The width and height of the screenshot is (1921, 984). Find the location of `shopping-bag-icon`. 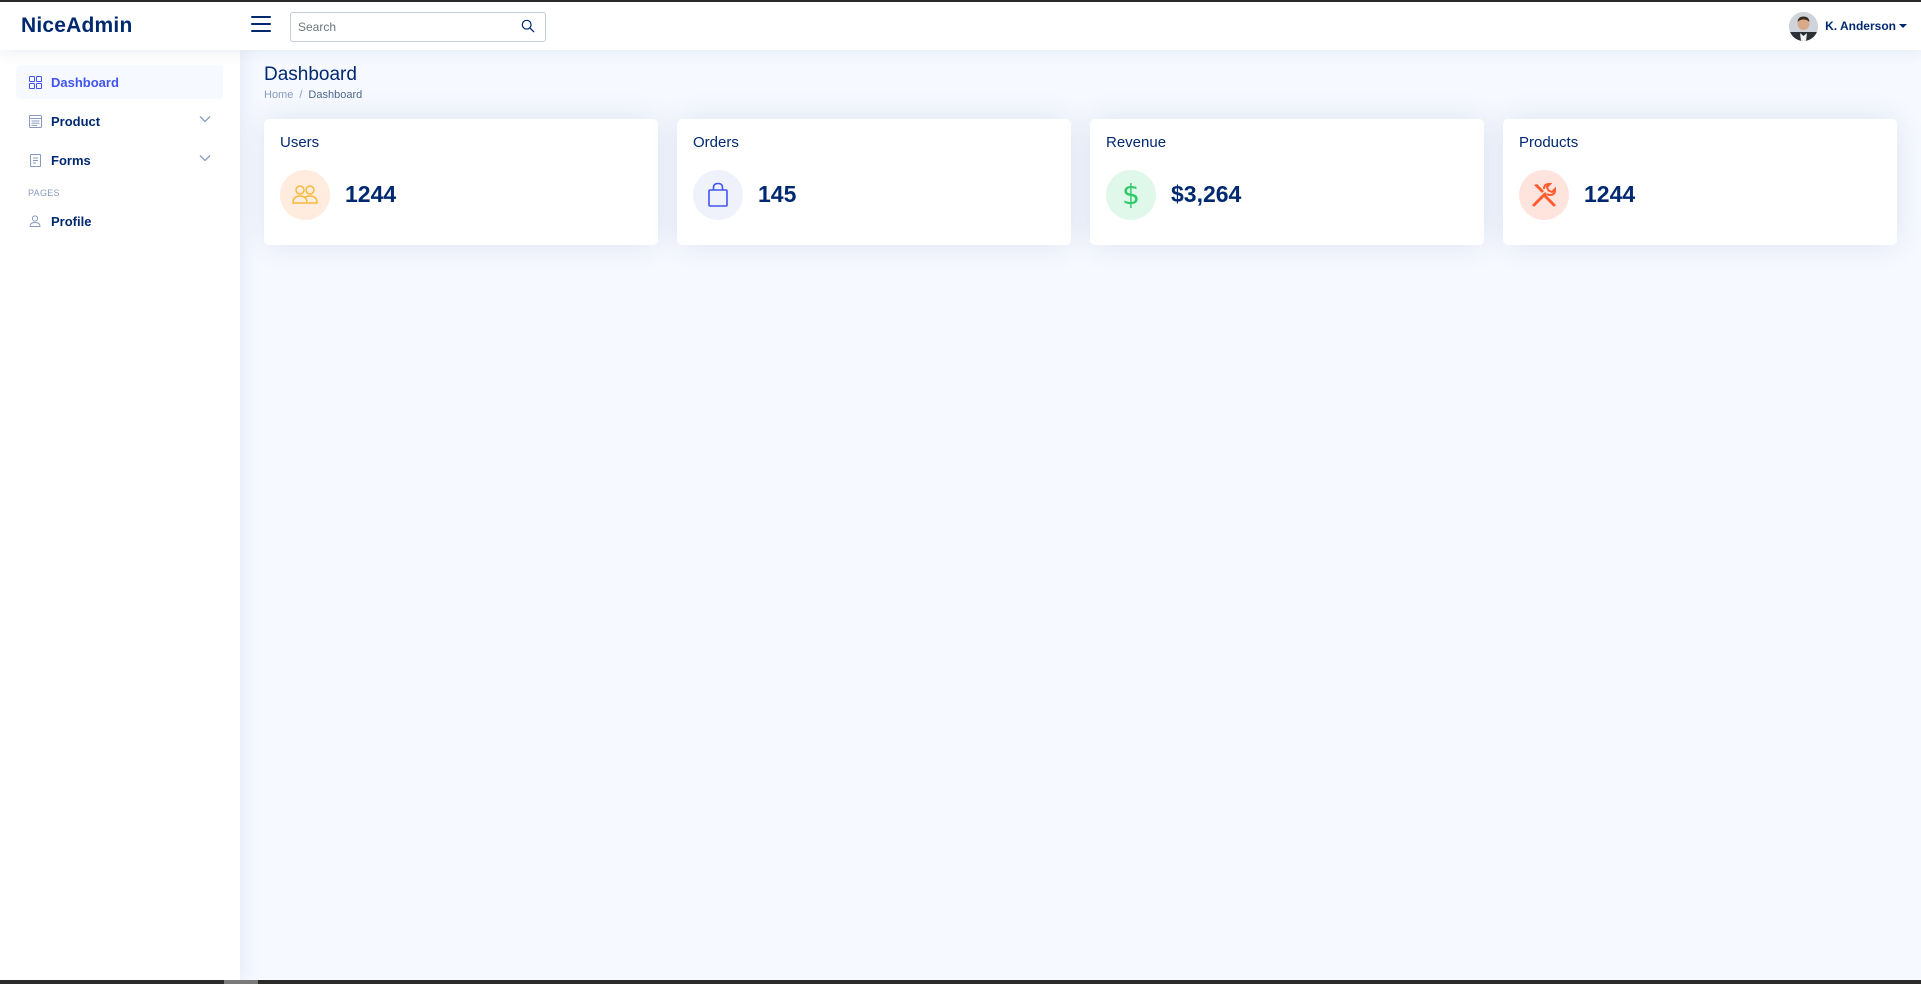

shopping-bag-icon is located at coordinates (718, 194).